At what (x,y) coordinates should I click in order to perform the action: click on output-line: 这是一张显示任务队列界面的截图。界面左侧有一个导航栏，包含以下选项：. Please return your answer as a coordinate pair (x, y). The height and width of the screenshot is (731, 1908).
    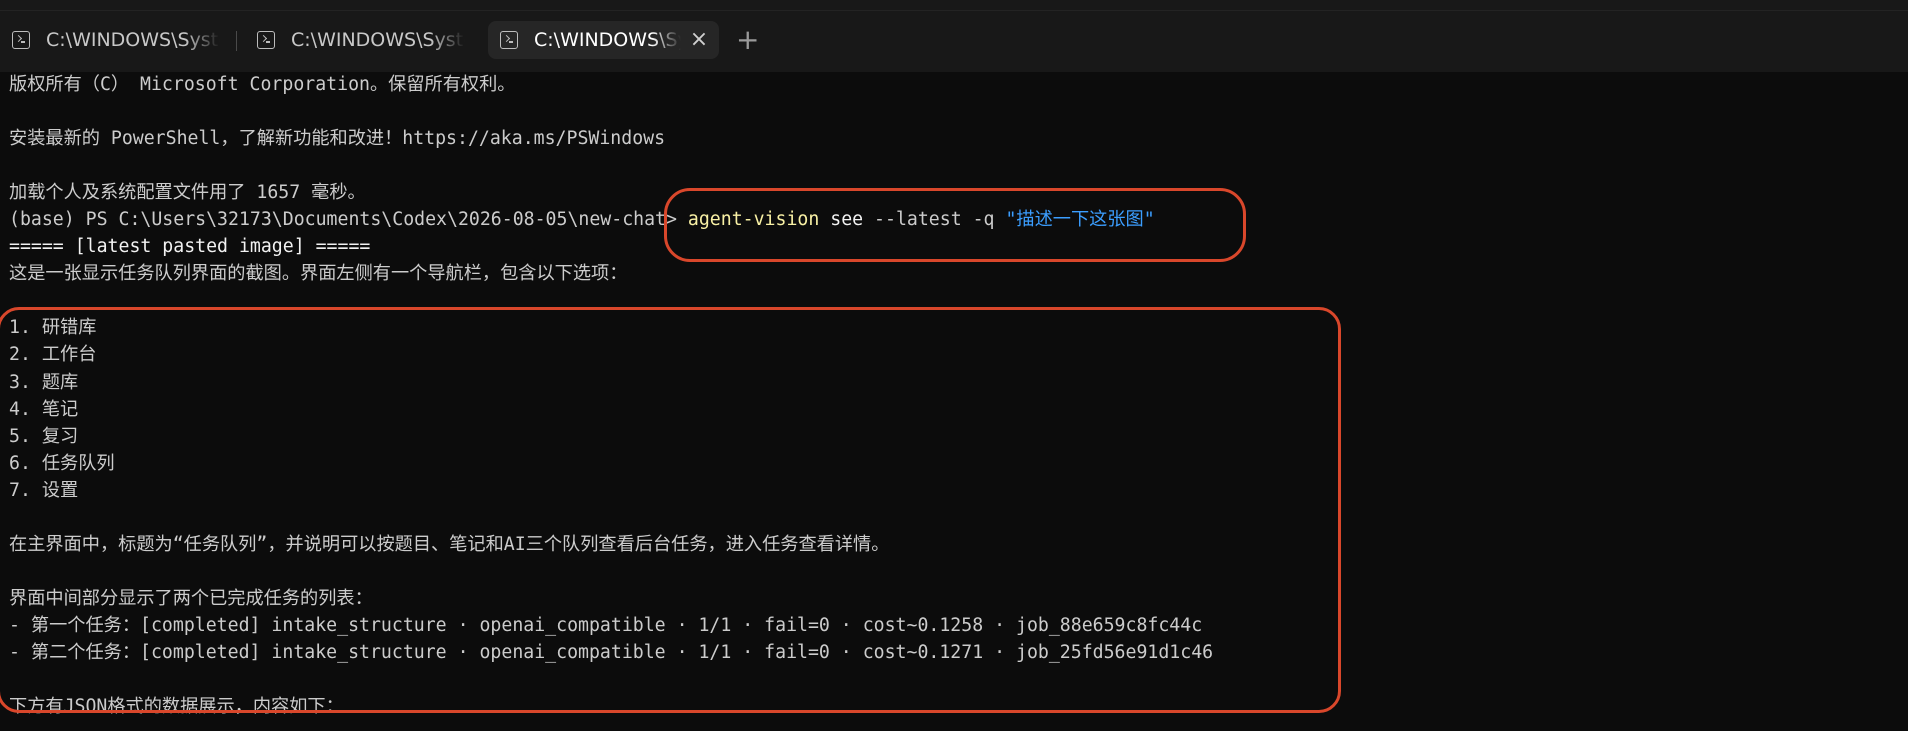
    Looking at the image, I should click on (318, 274).